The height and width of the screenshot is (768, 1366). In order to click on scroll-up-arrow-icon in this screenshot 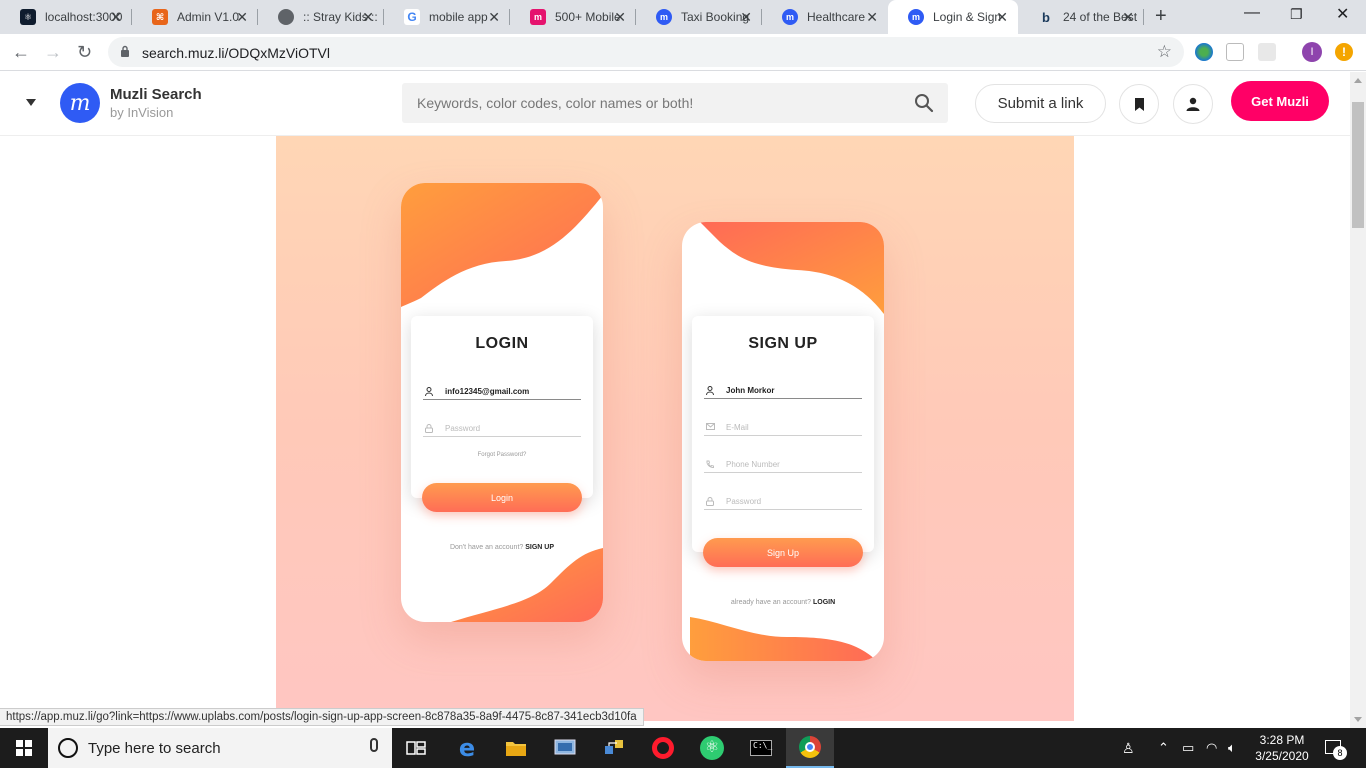, I will do `click(1358, 80)`.